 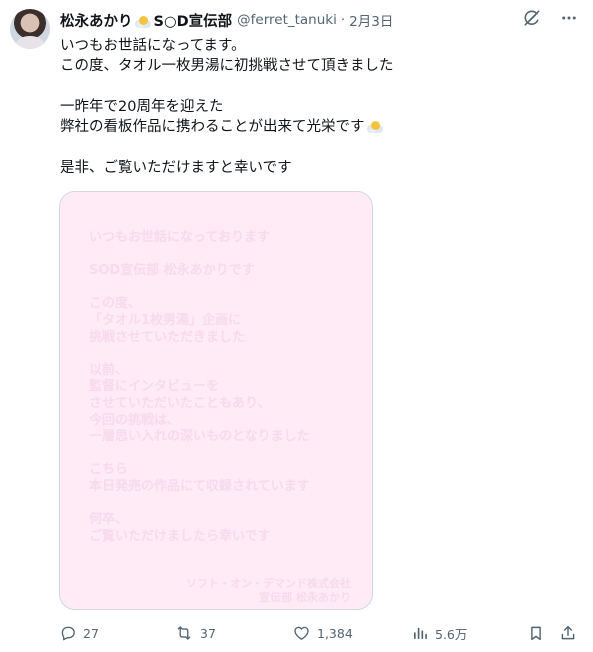 I want to click on like-icon, so click(x=301, y=633).